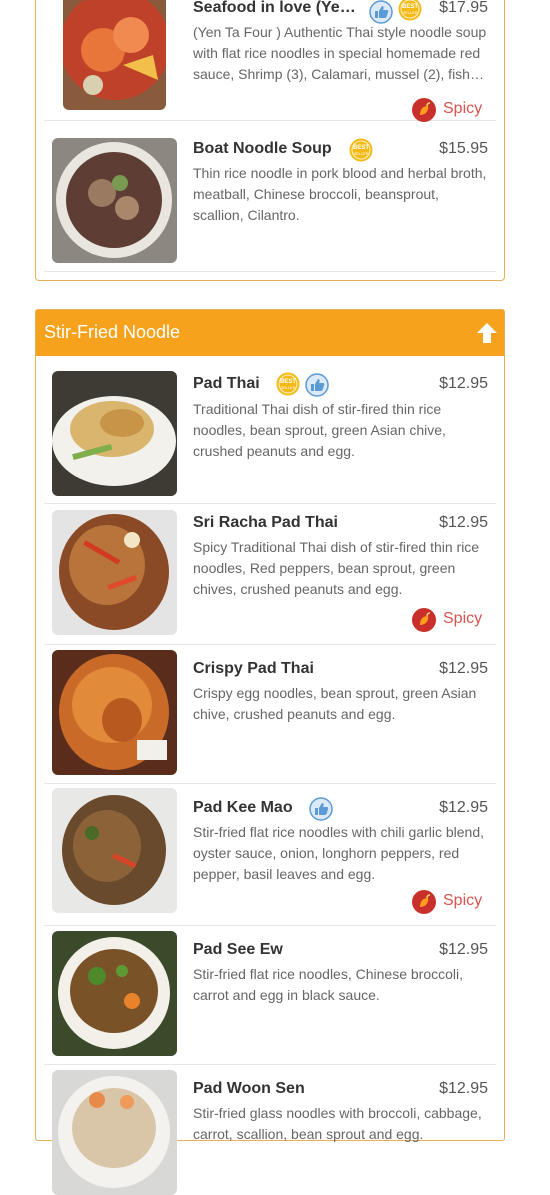 Image resolution: width=550 pixels, height=1195 pixels. What do you see at coordinates (114, 200) in the screenshot?
I see `boat-noodle-soup-photo` at bounding box center [114, 200].